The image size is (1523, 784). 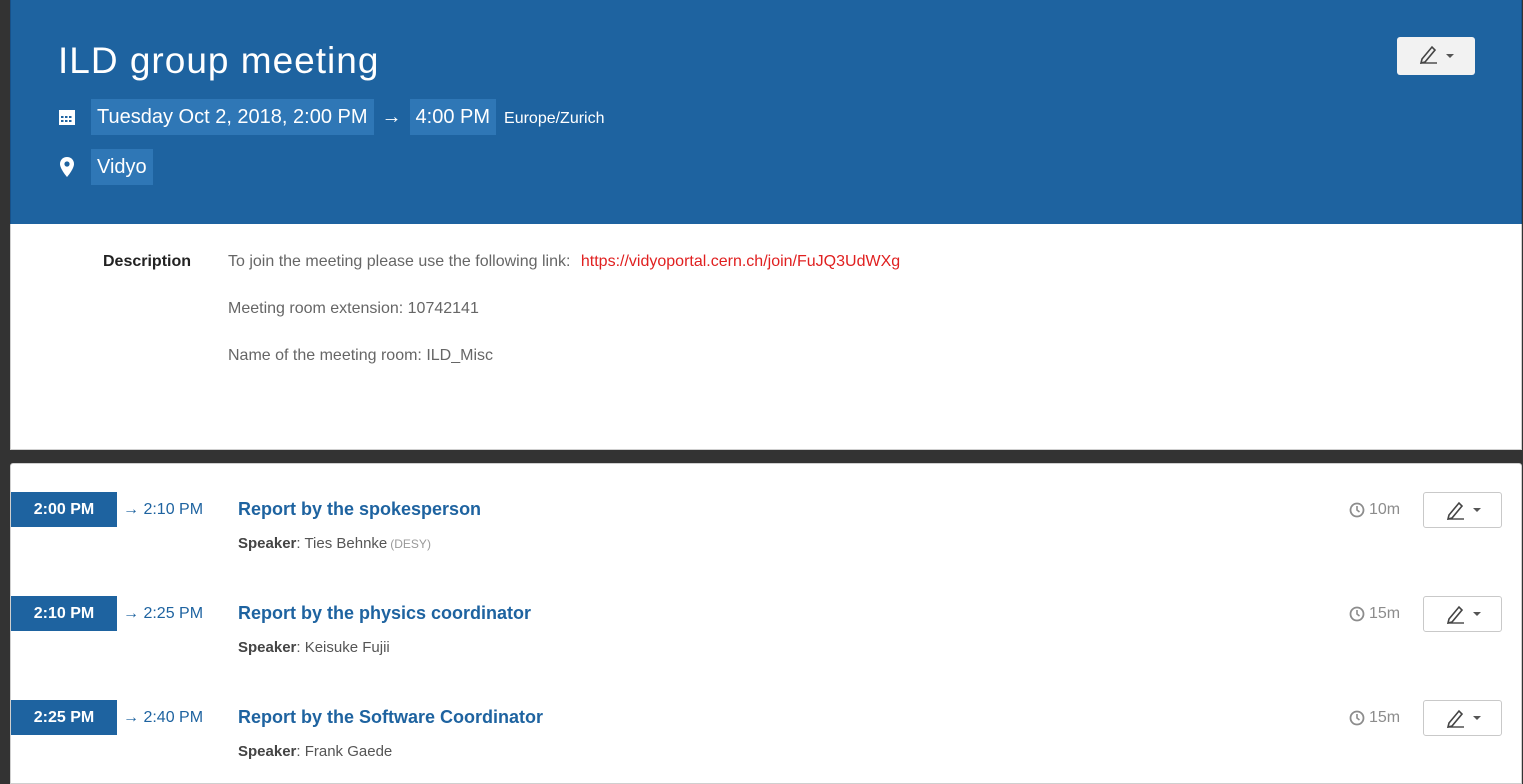 I want to click on entry-title-link: Report by the Software Coordinator, so click(x=390, y=717).